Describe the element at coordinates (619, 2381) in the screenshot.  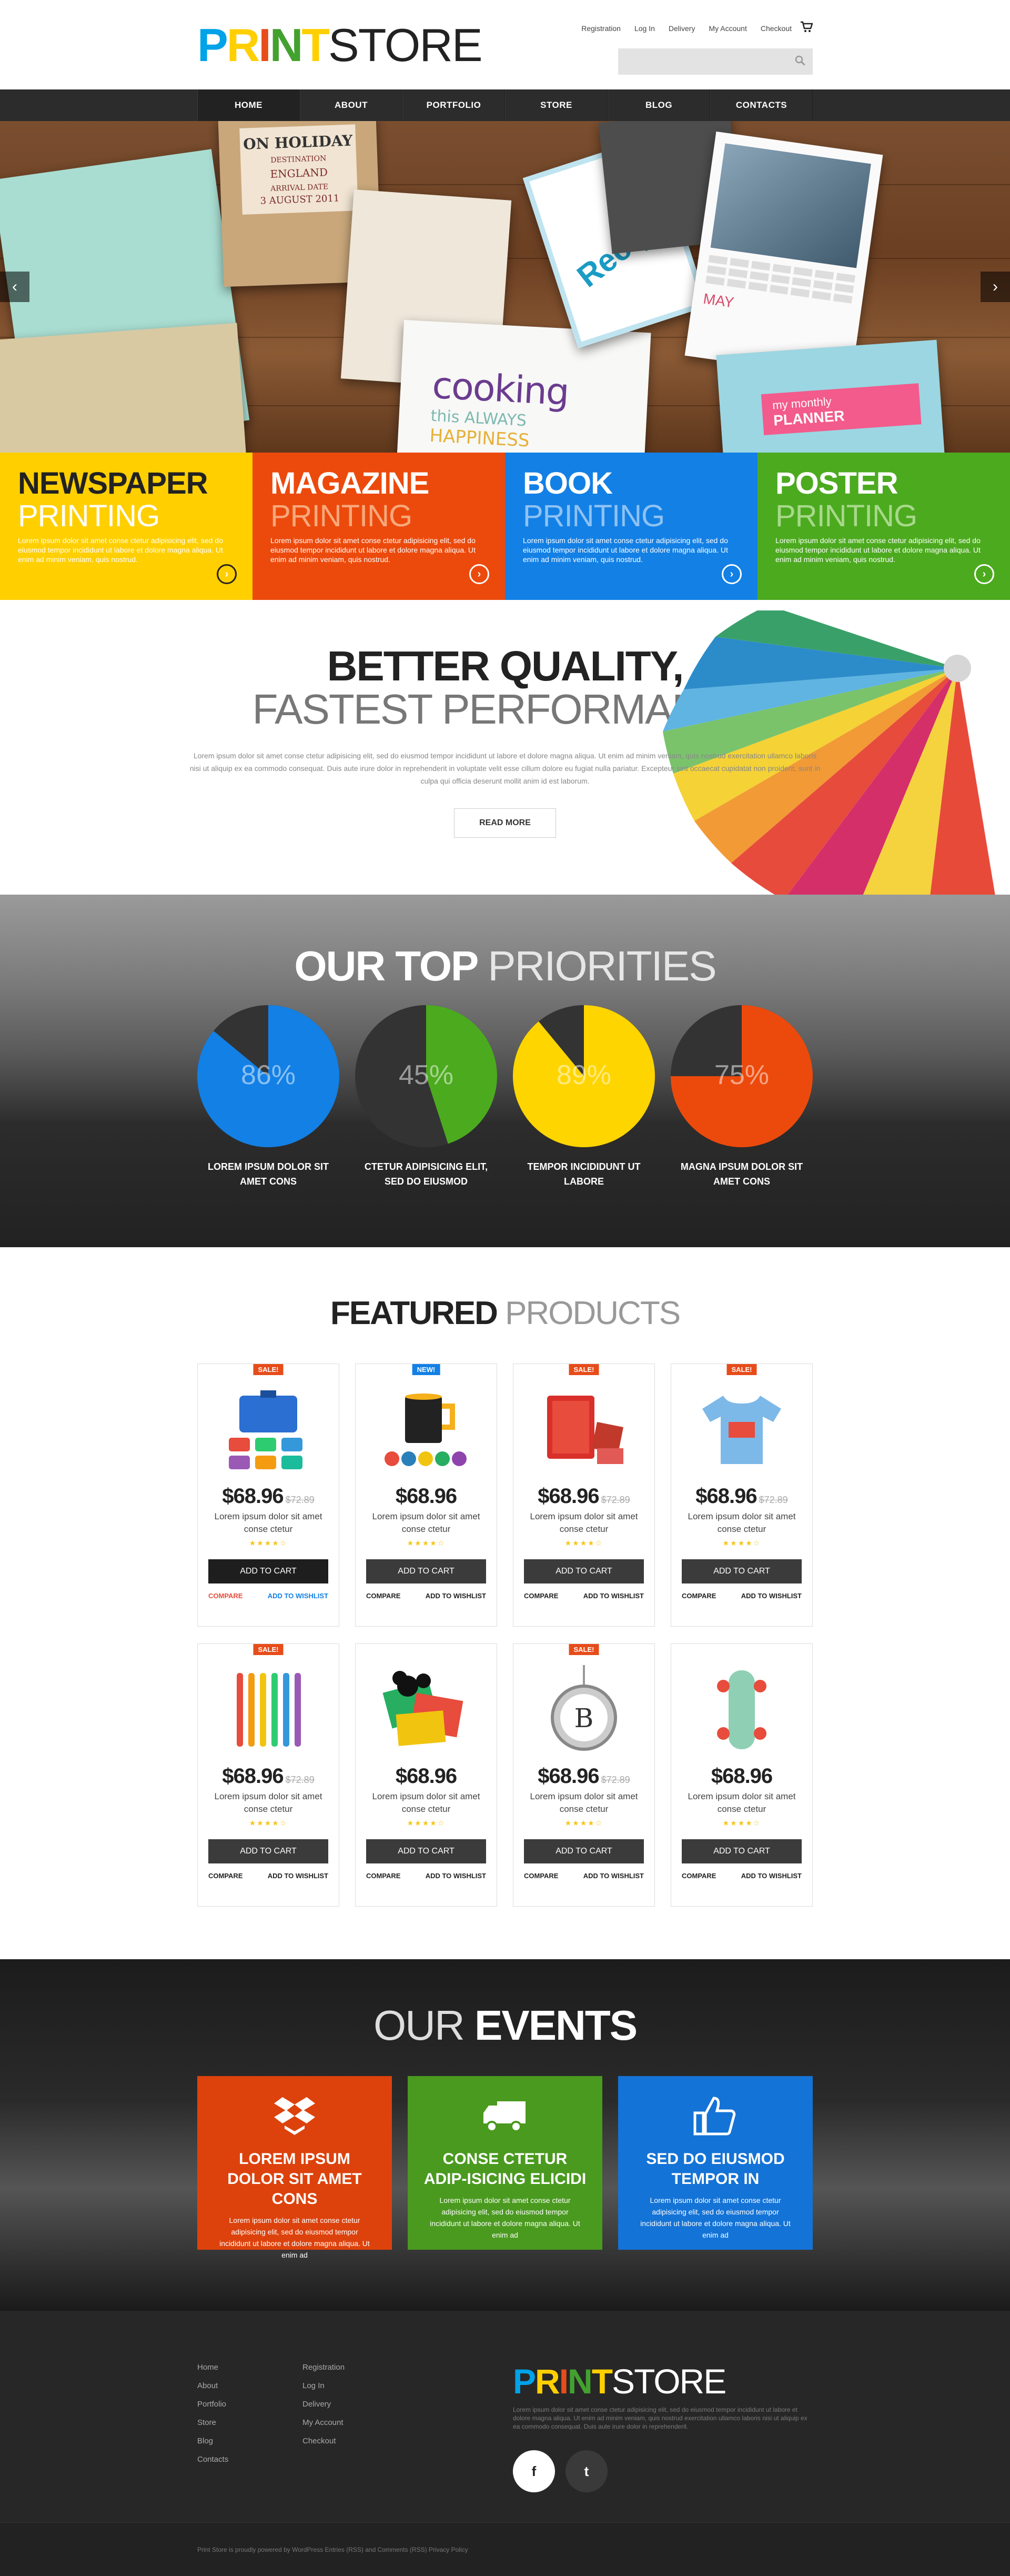
I see `footer-logo: PRINTSTORE` at that location.